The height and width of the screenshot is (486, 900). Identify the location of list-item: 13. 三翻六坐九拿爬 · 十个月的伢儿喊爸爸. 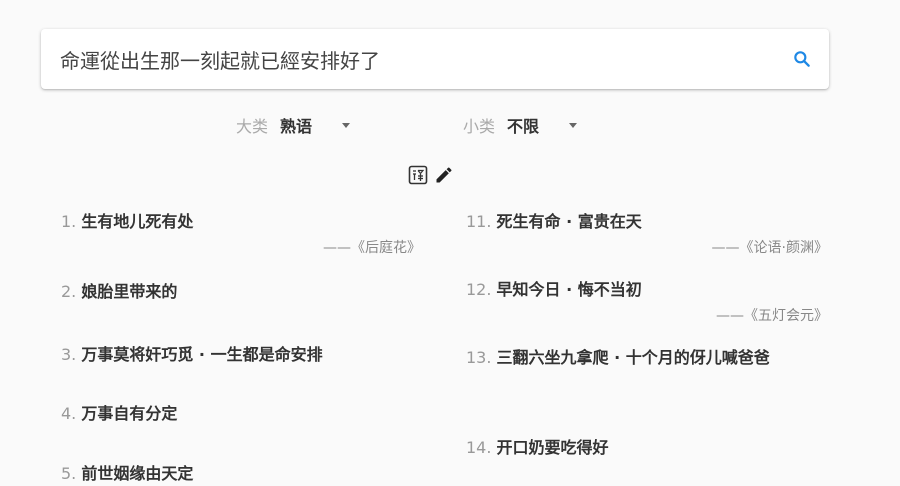
(647, 358).